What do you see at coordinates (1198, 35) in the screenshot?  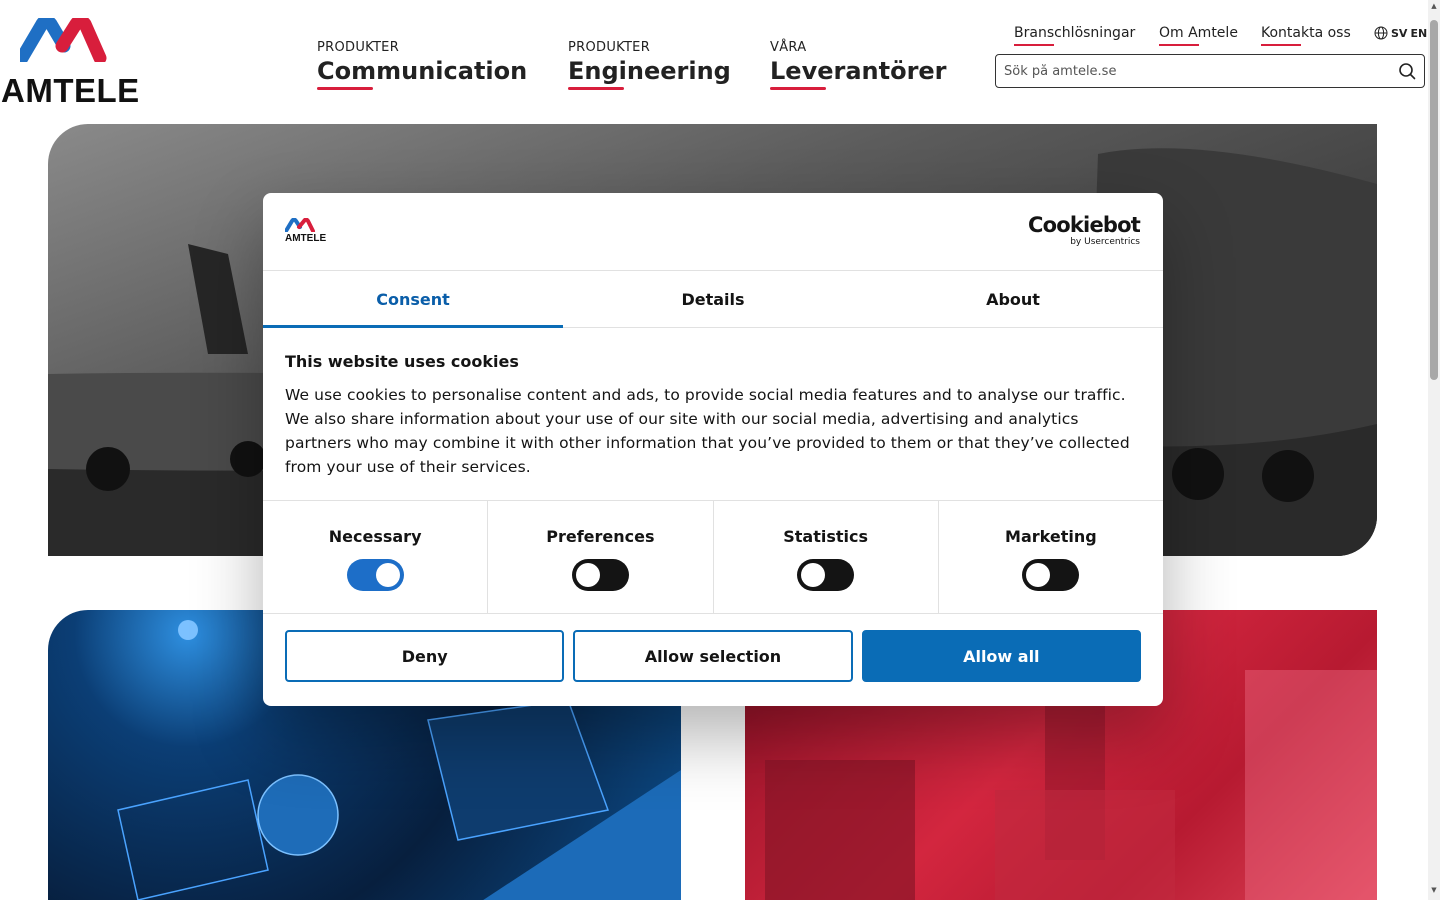 I see `nav-om-amtele: Om Amtele` at bounding box center [1198, 35].